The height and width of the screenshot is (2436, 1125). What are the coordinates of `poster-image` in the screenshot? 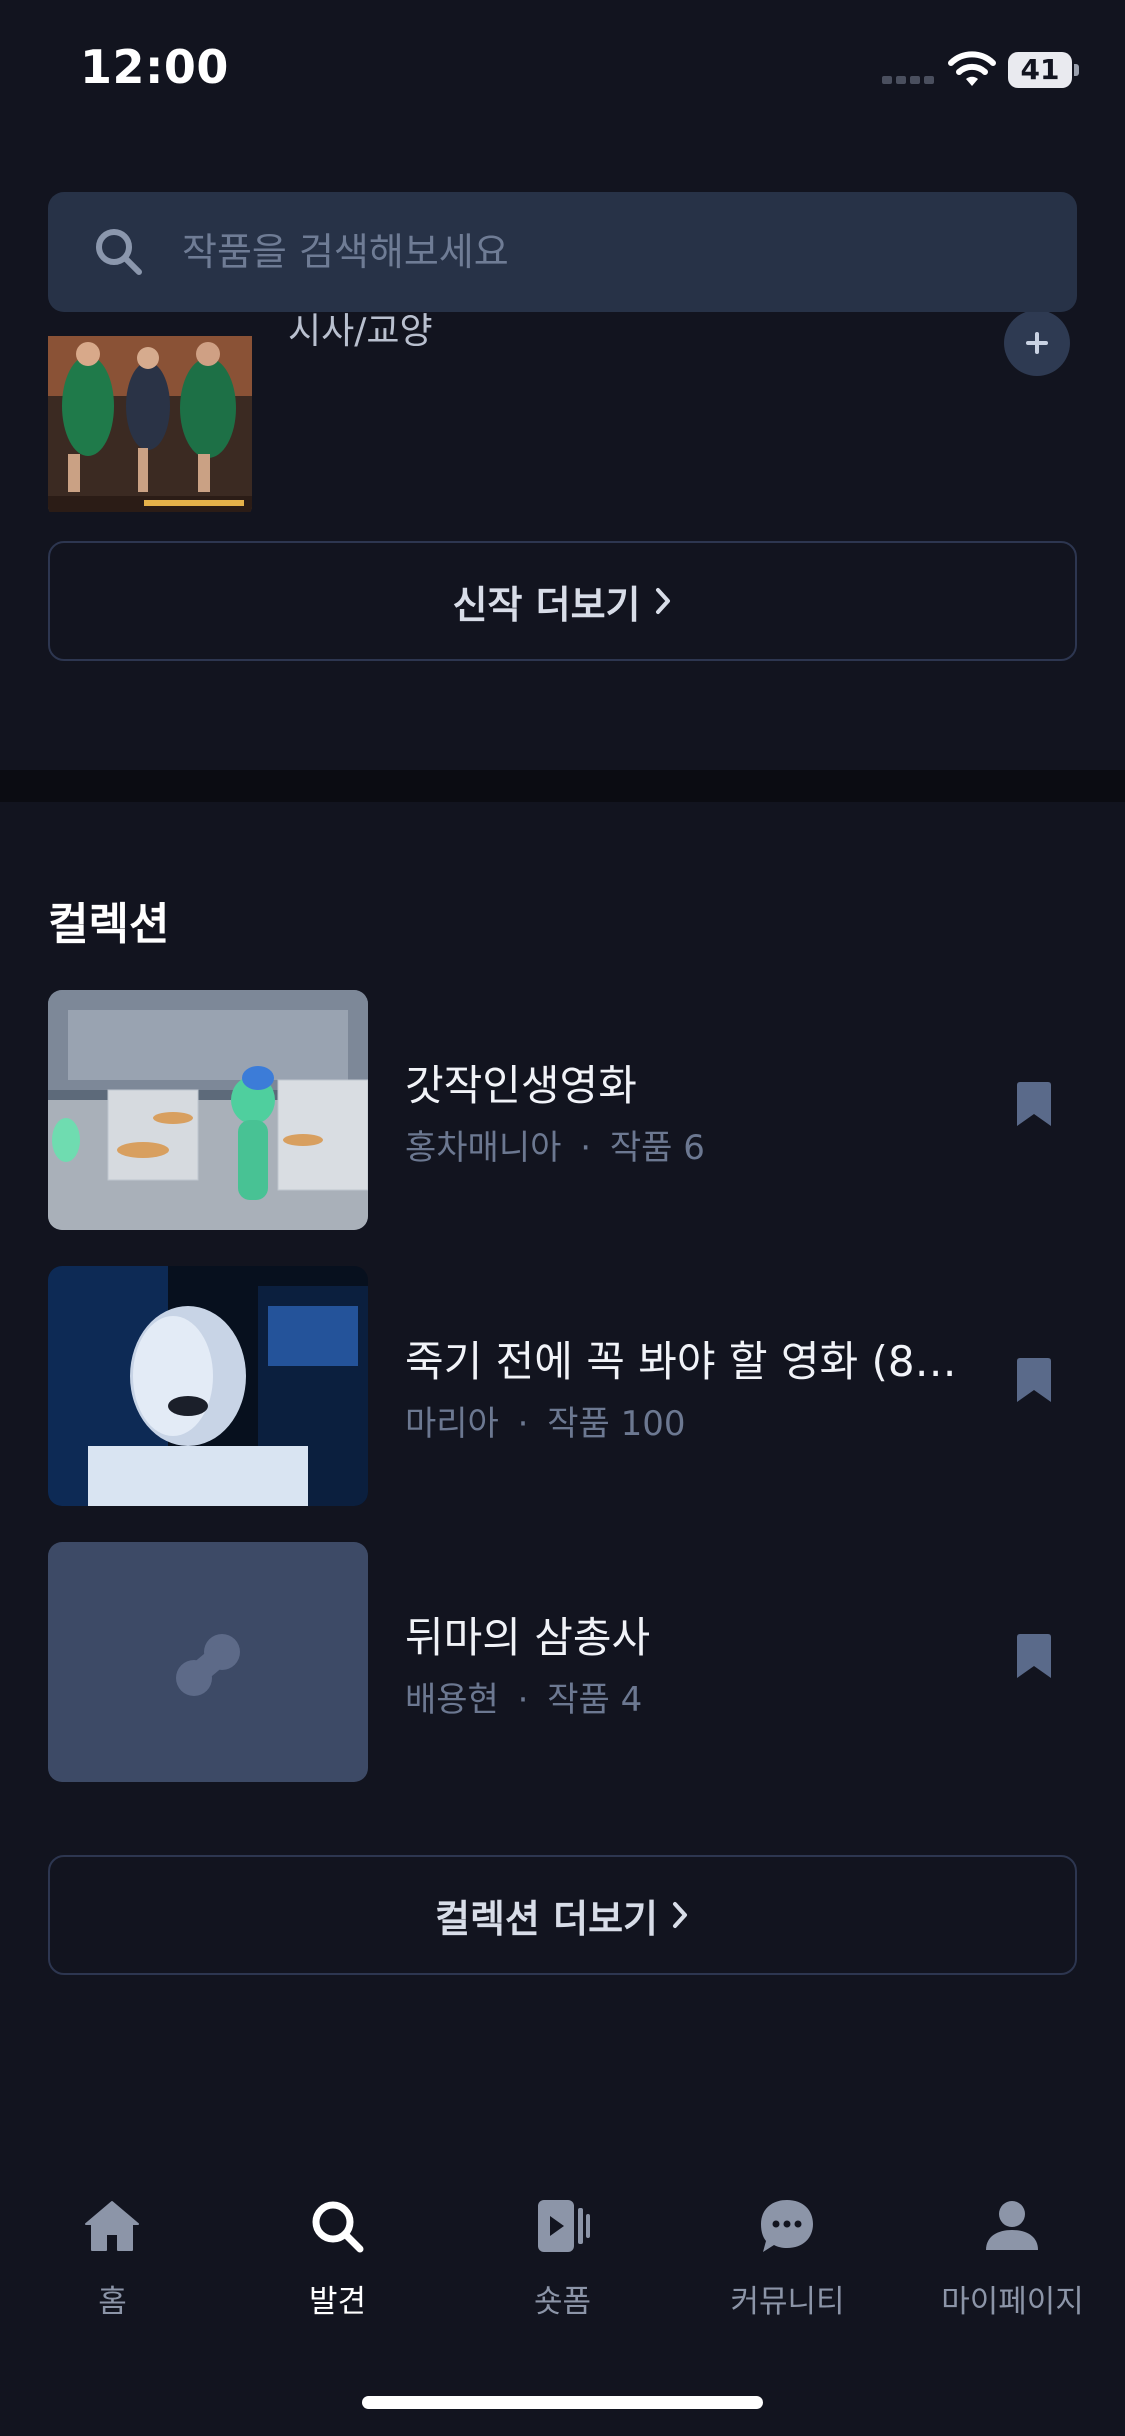 It's located at (150, 424).